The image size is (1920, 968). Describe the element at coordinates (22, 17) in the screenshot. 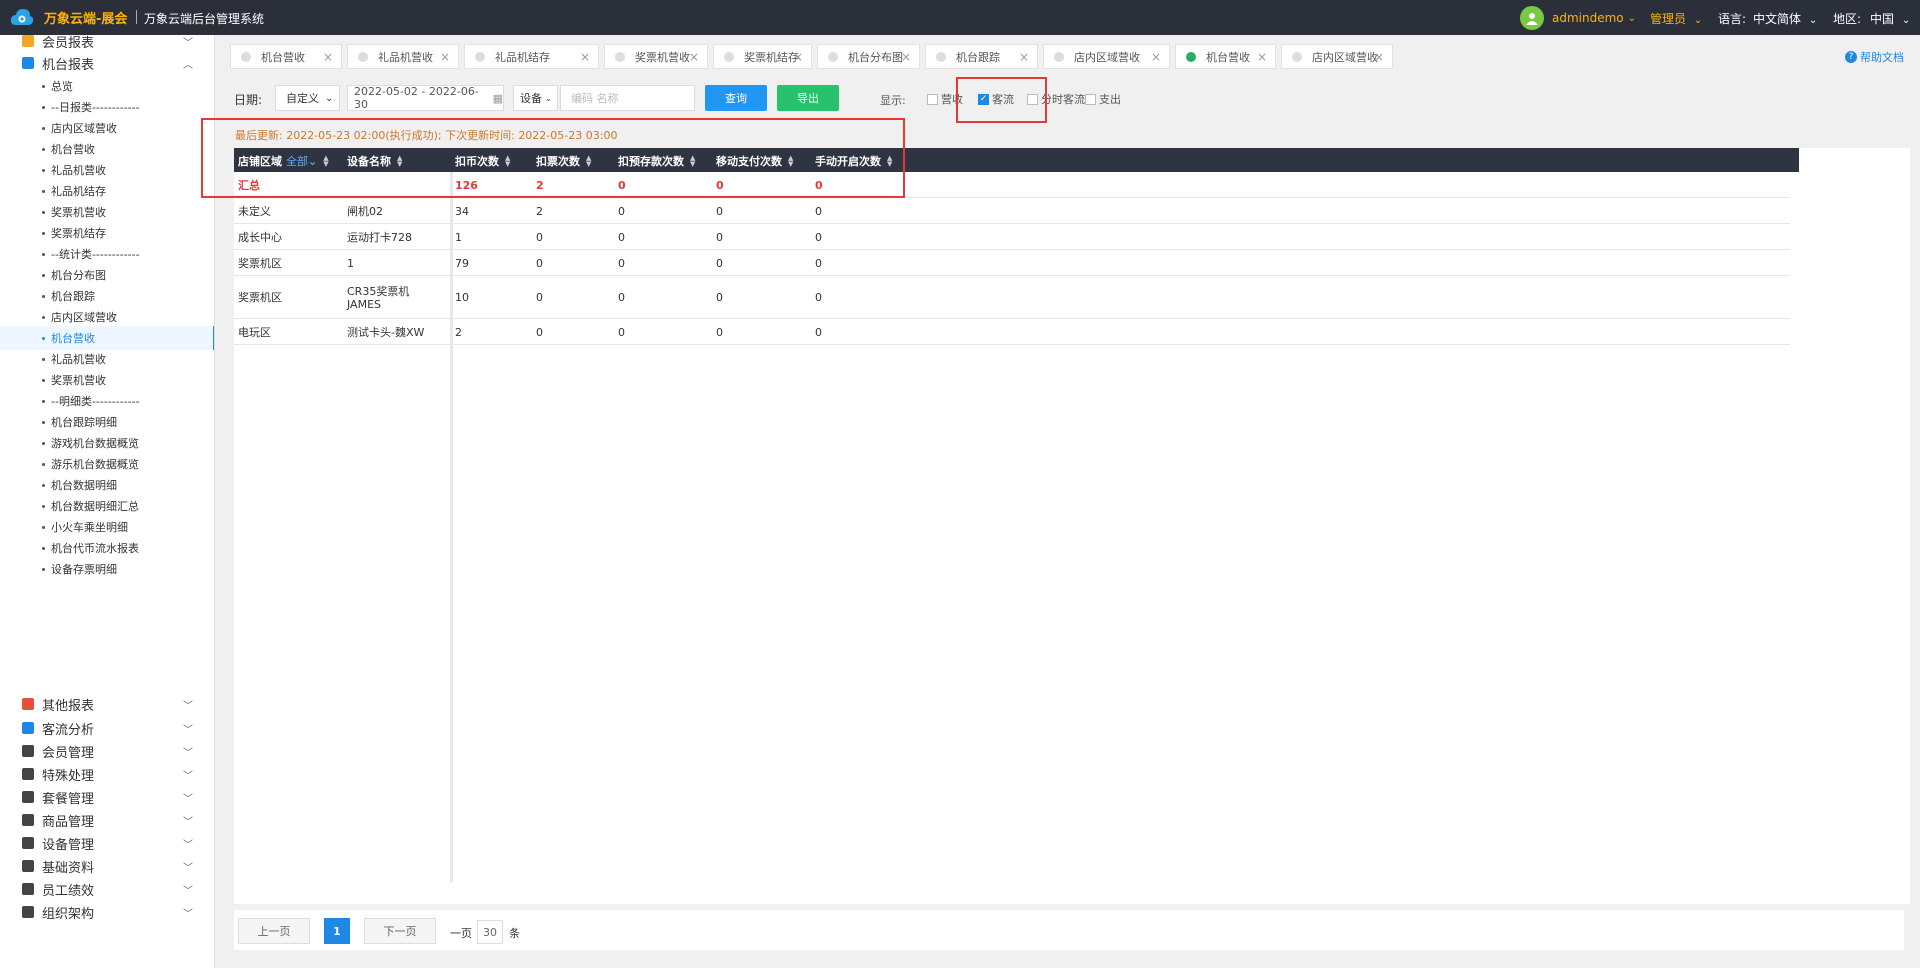

I see `cloud-logo-icon` at that location.